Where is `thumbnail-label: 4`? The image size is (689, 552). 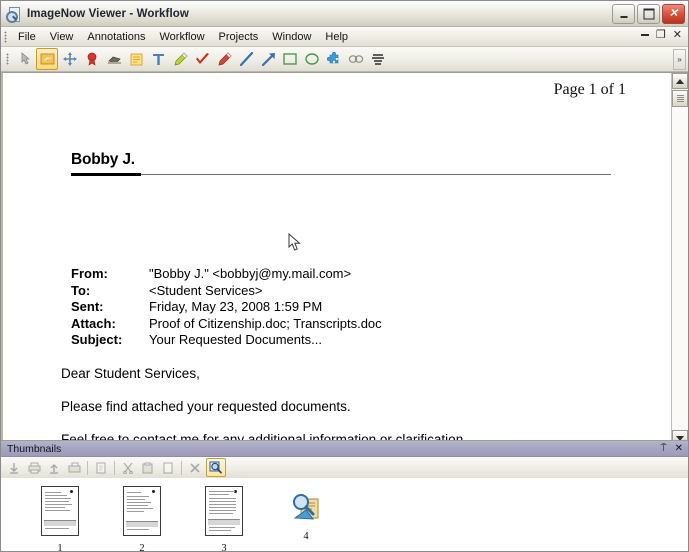 thumbnail-label: 4 is located at coordinates (306, 536).